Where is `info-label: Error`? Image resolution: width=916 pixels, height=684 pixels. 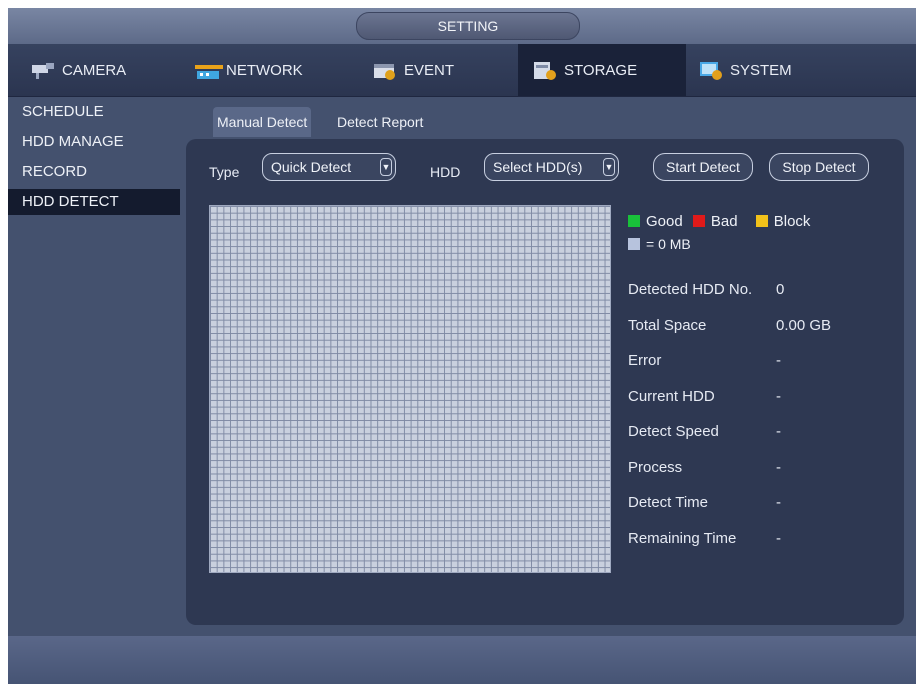 info-label: Error is located at coordinates (645, 360).